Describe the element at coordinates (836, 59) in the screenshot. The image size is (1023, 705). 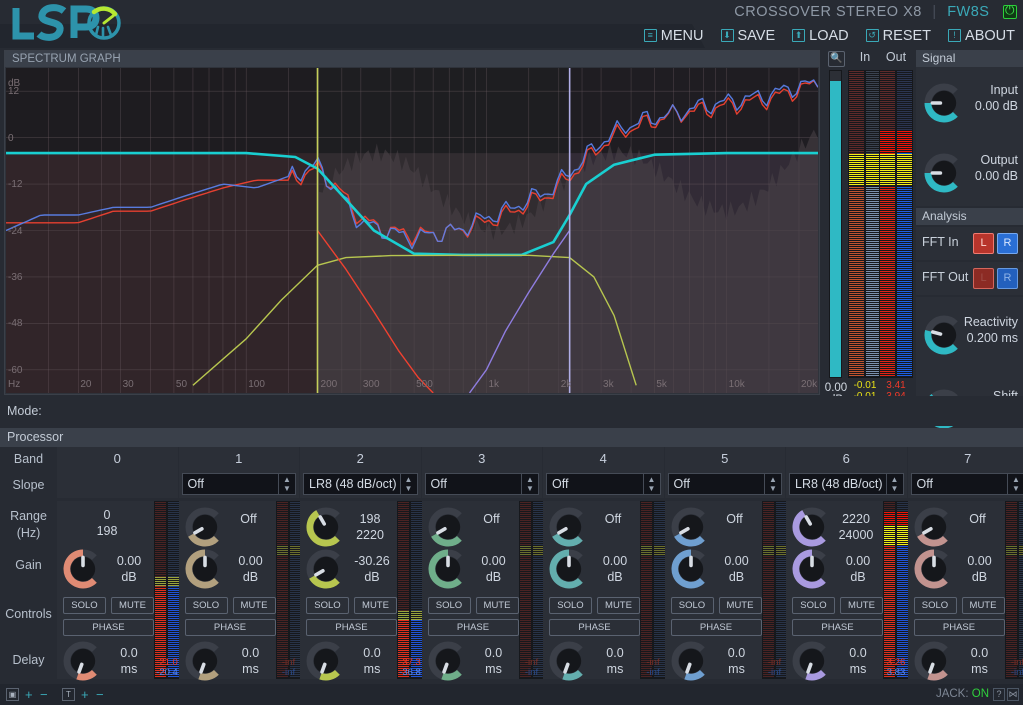
I see `magnifier-icon: 🔍` at that location.